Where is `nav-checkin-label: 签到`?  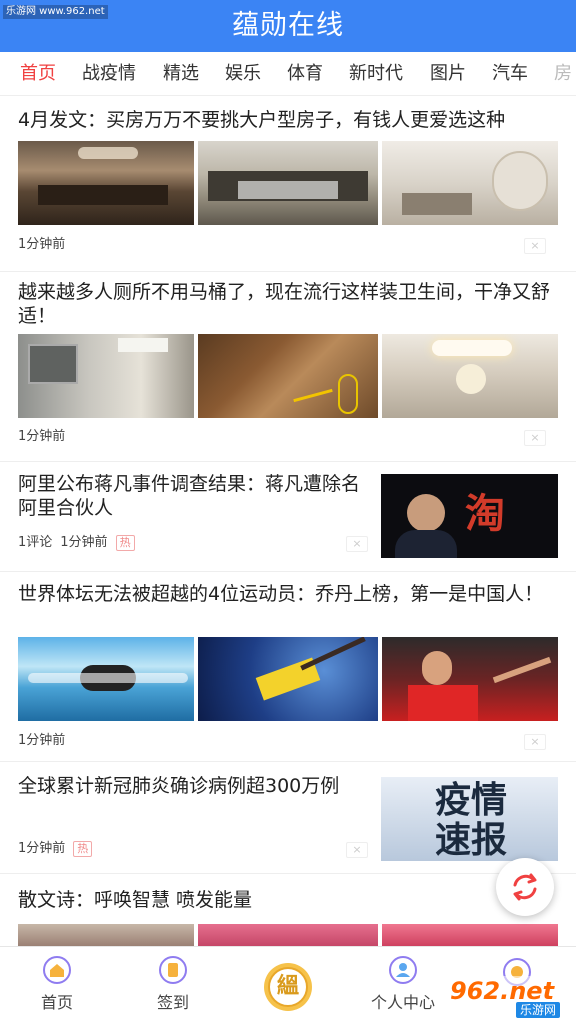 nav-checkin-label: 签到 is located at coordinates (172, 1002).